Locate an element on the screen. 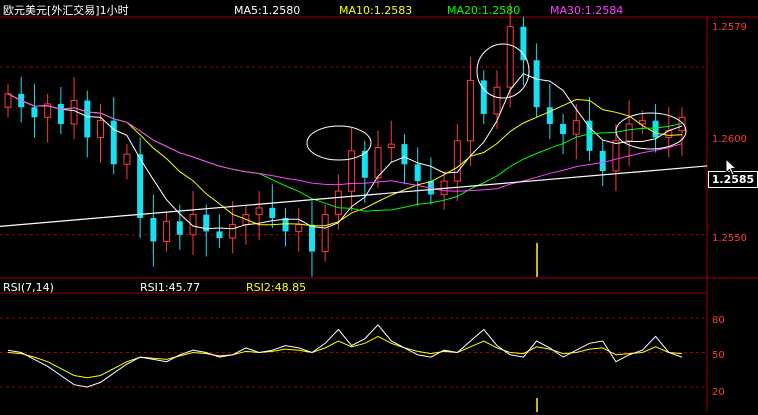  ma10-label: MA10:1.2583 is located at coordinates (376, 10).